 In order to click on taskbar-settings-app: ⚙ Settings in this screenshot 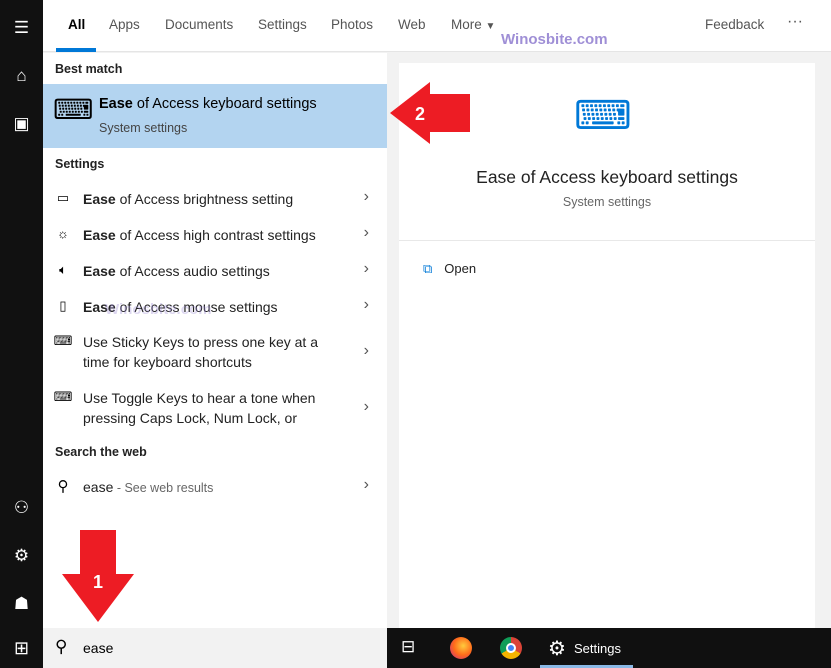, I will do `click(586, 648)`.